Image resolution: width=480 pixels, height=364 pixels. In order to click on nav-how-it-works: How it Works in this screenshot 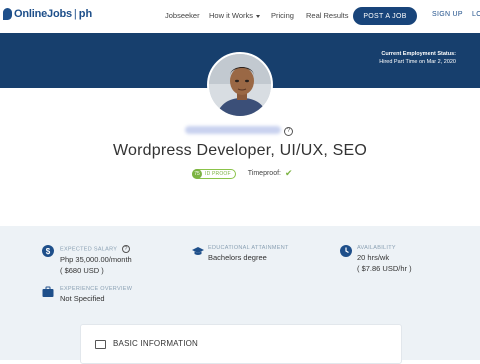, I will do `click(235, 15)`.